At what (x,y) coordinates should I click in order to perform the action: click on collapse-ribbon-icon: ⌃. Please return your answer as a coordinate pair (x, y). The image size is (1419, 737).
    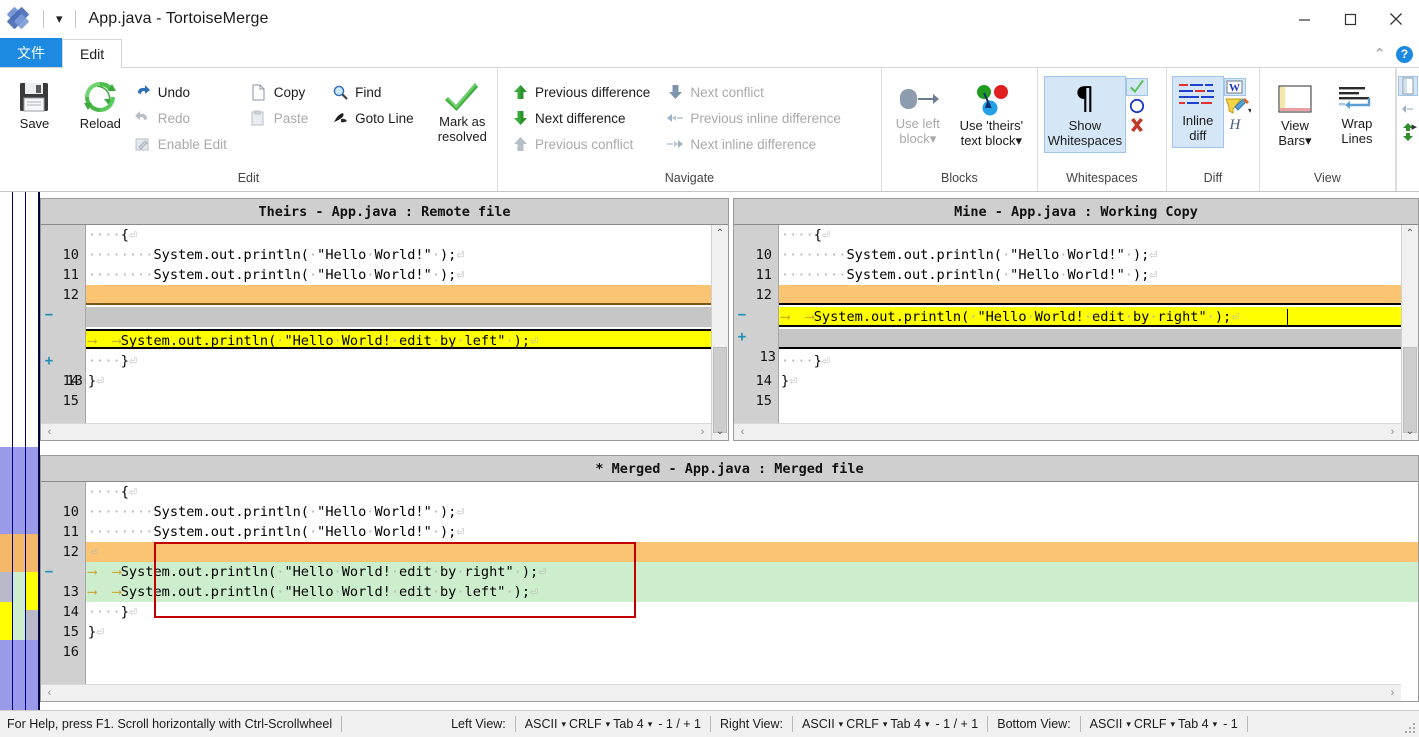
    Looking at the image, I should click on (1379, 54).